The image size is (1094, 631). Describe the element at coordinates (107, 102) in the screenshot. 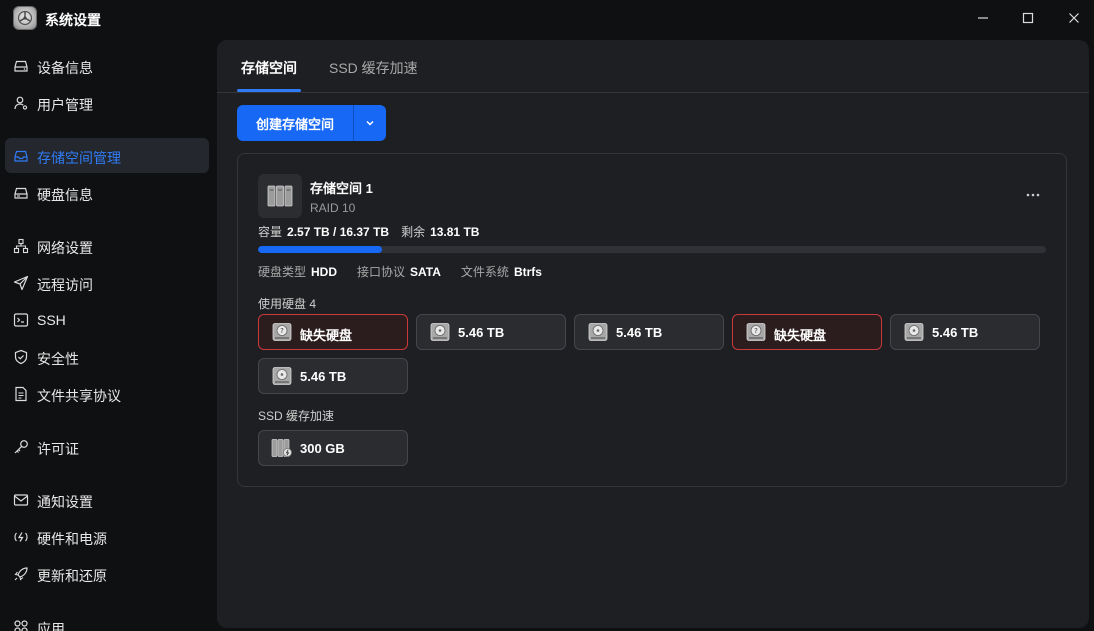

I see `sidebar-item-user-management: 用户管理` at that location.